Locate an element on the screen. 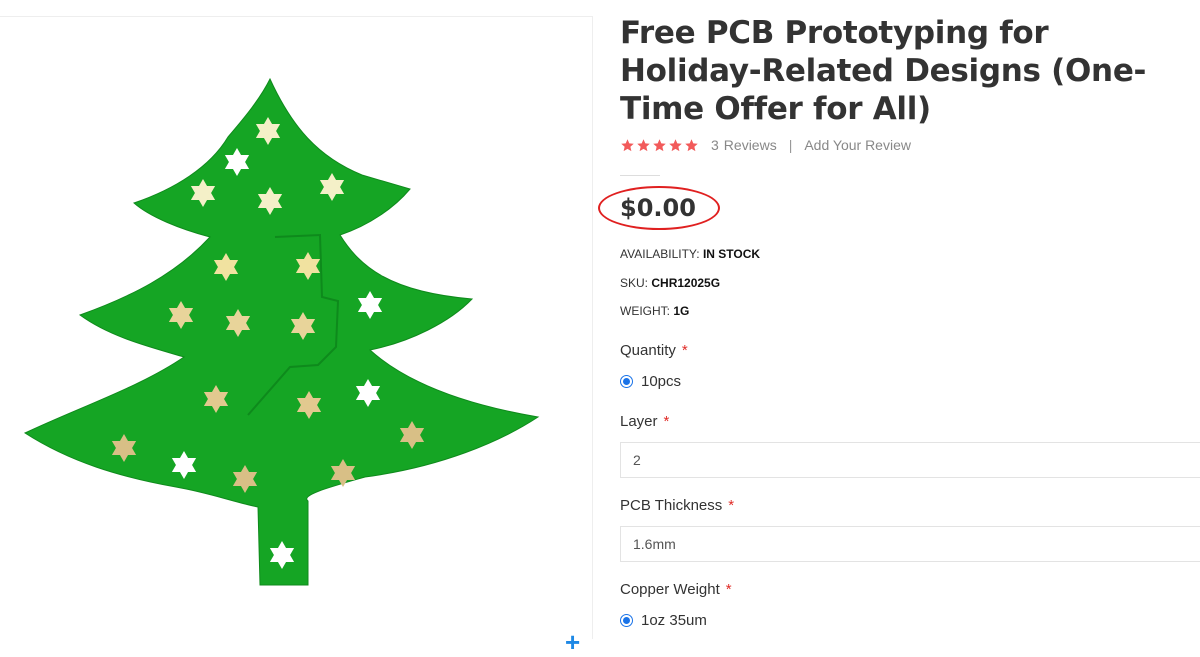 This screenshot has width=1200, height=657. add-review-link: Add Your Review is located at coordinates (857, 145).